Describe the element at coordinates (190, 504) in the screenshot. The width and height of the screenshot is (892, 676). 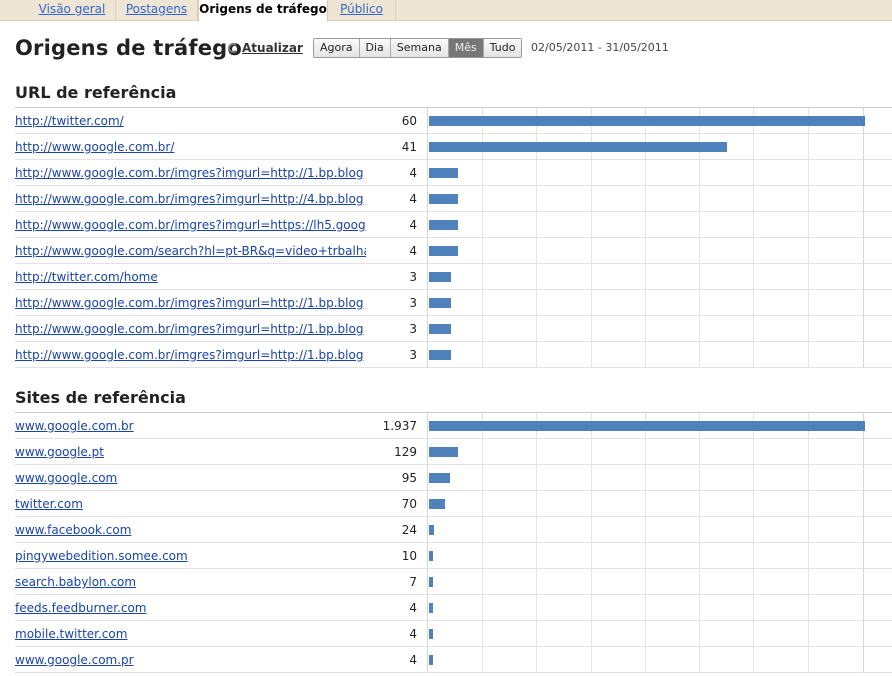
I see `referring-site-label: twitter.com` at that location.